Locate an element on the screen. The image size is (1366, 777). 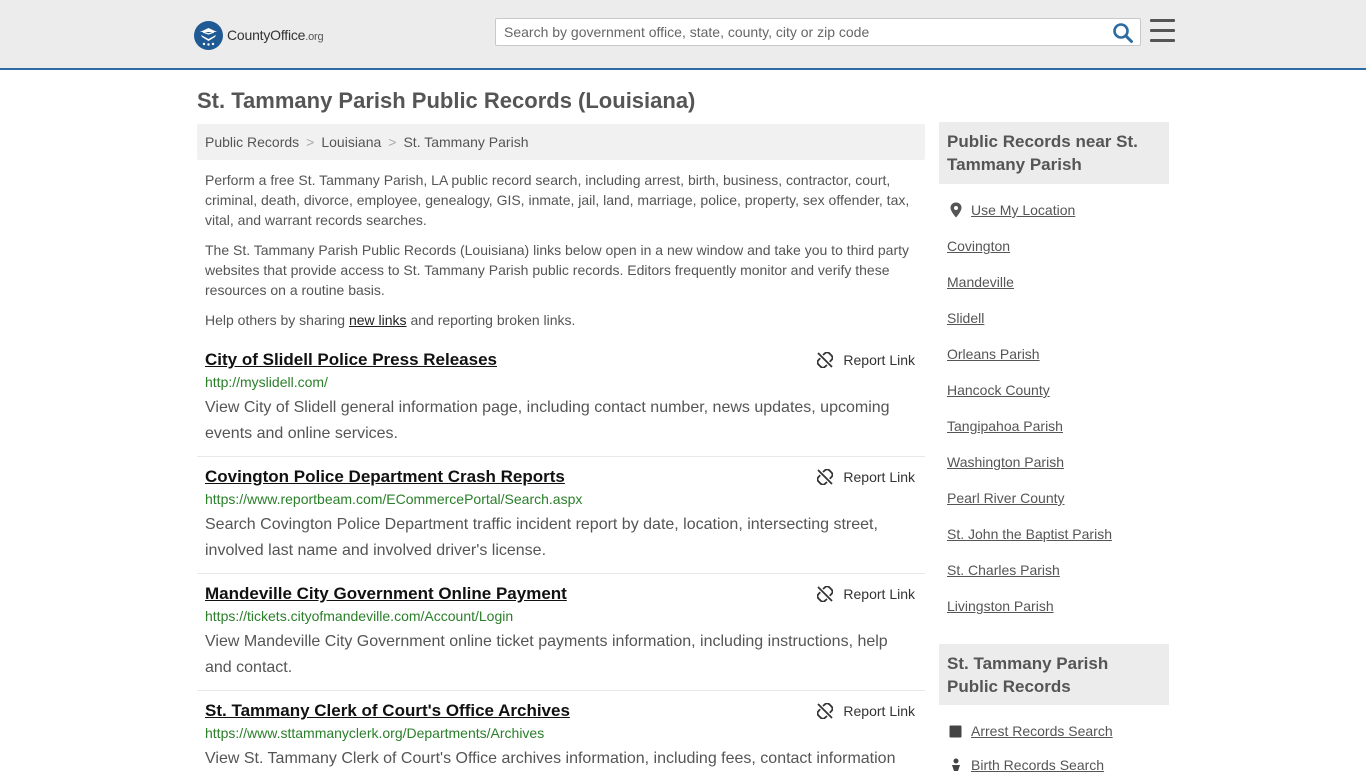
nearby-link-st-john-the-baptist: St. John the Baptist Parish is located at coordinates (1029, 534).